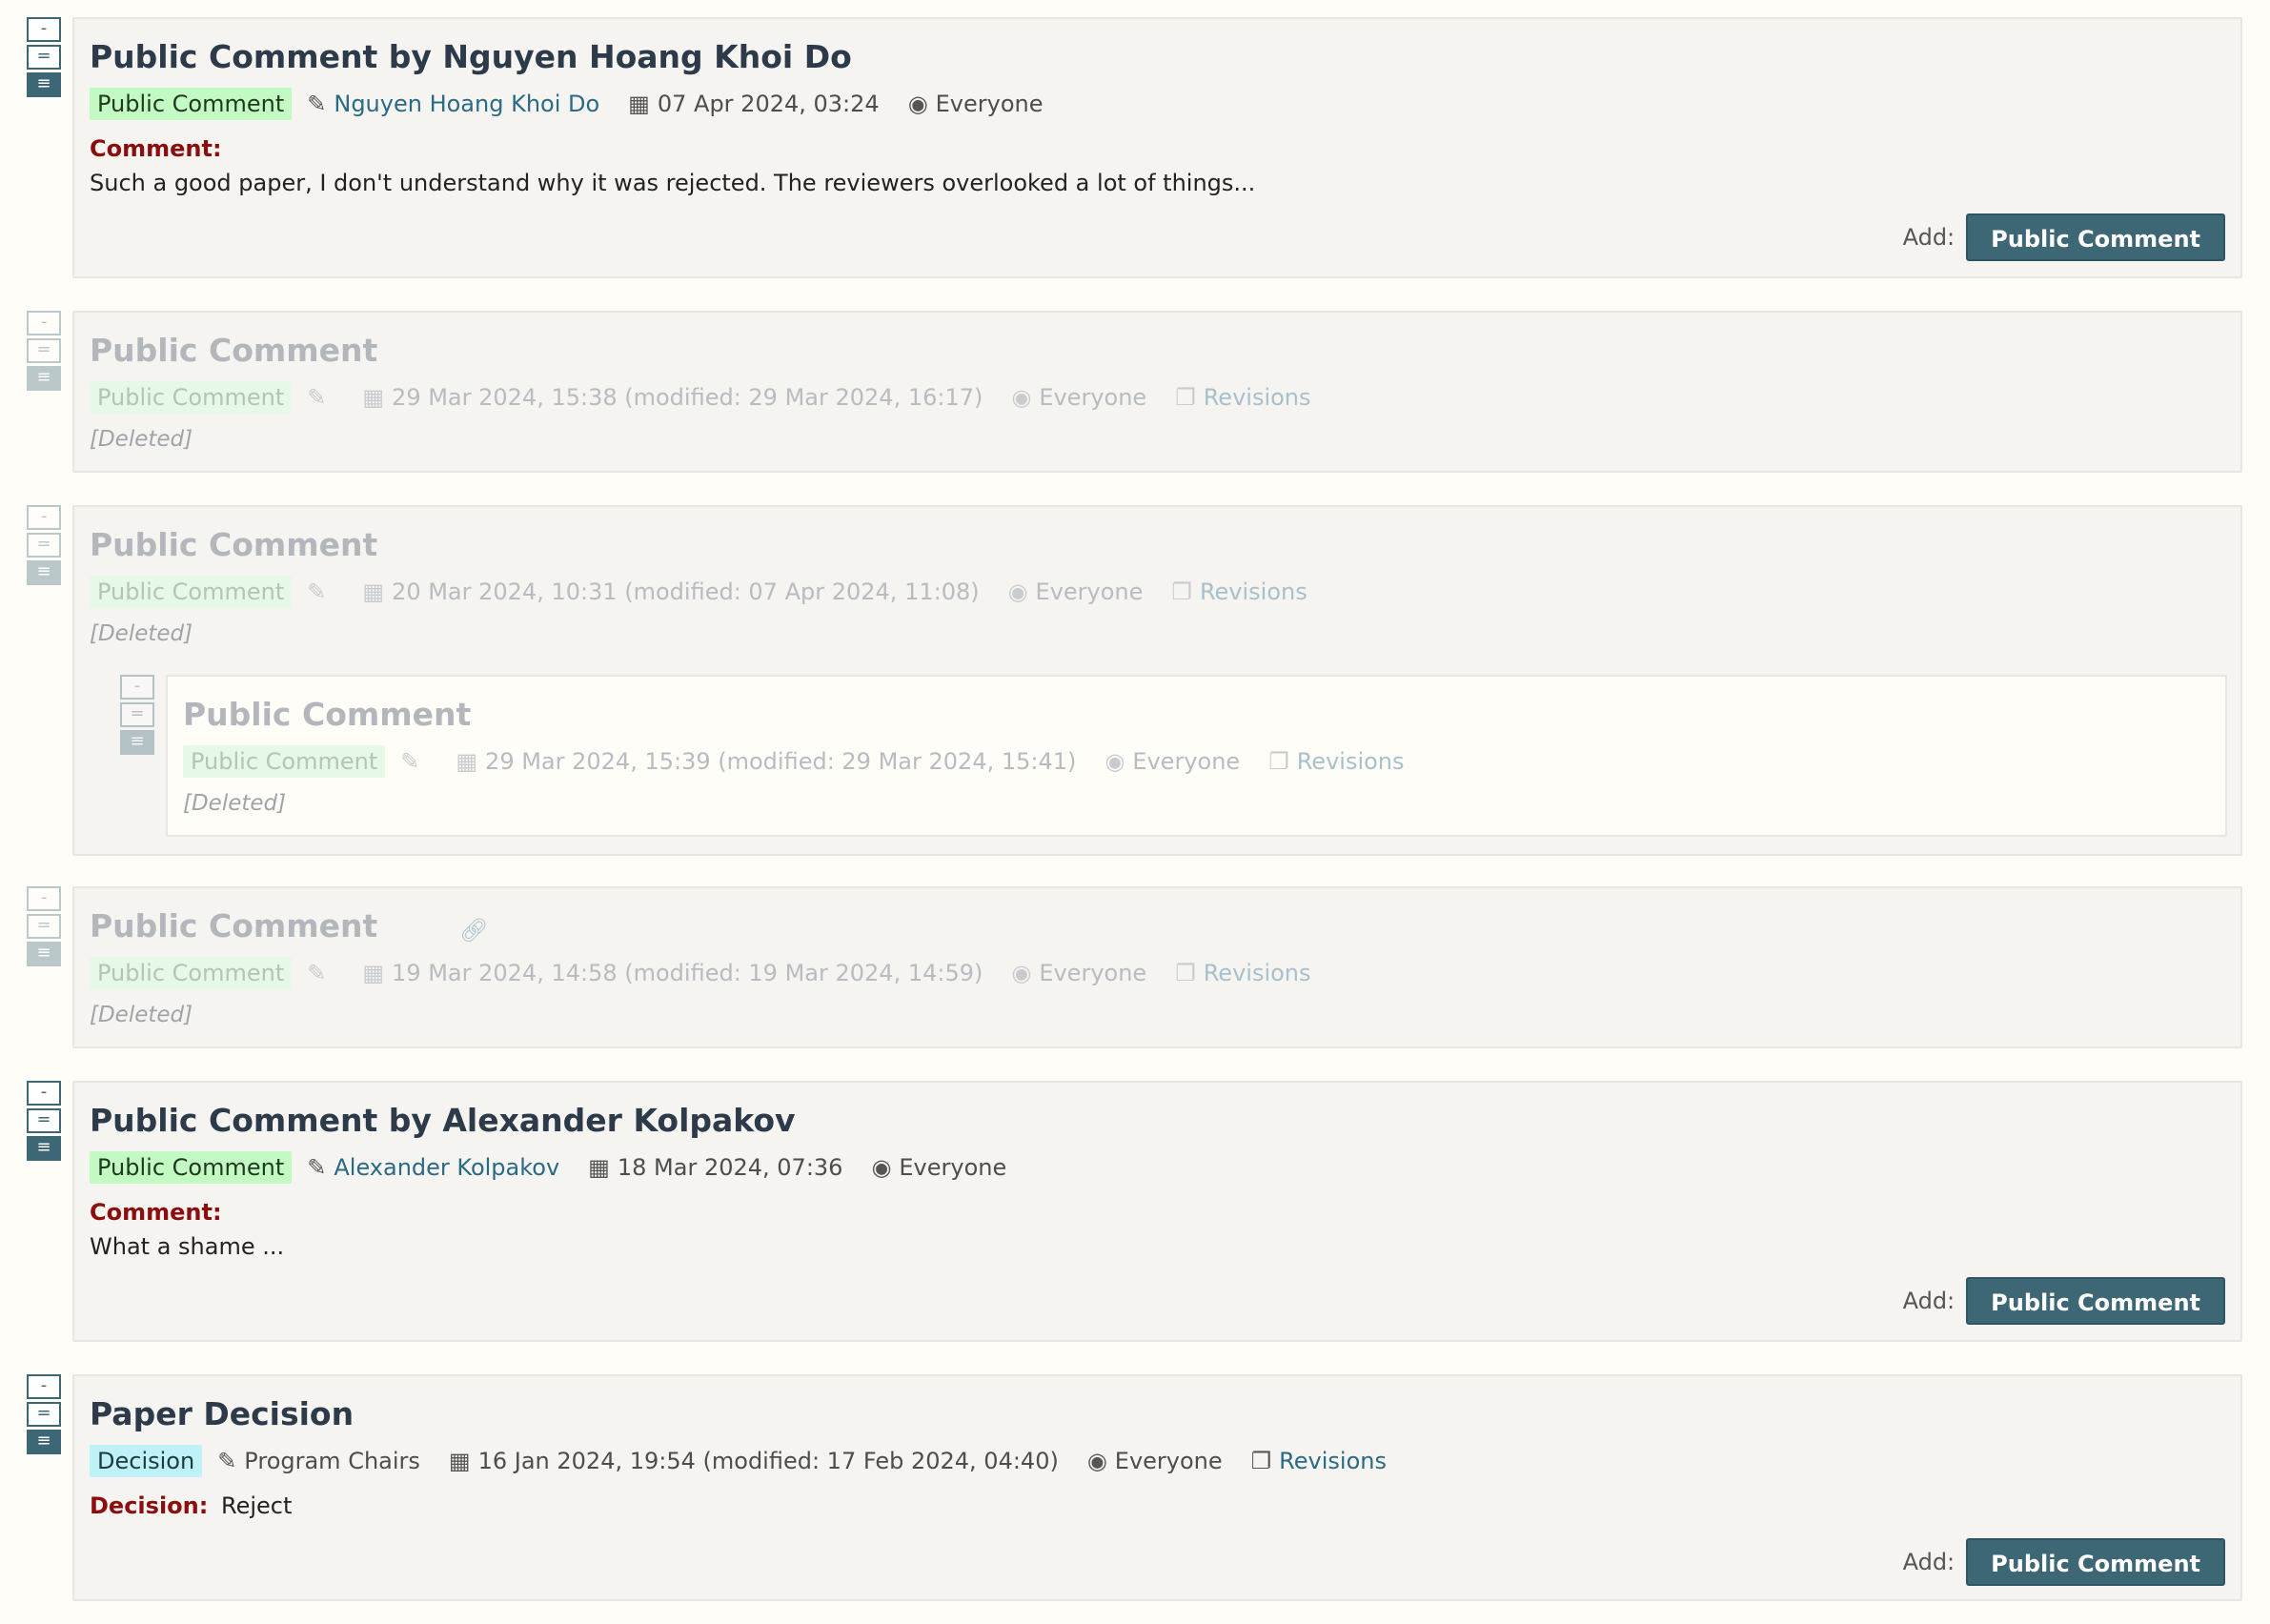 This screenshot has width=2270, height=1624. I want to click on invitation-badge: Decision, so click(146, 1461).